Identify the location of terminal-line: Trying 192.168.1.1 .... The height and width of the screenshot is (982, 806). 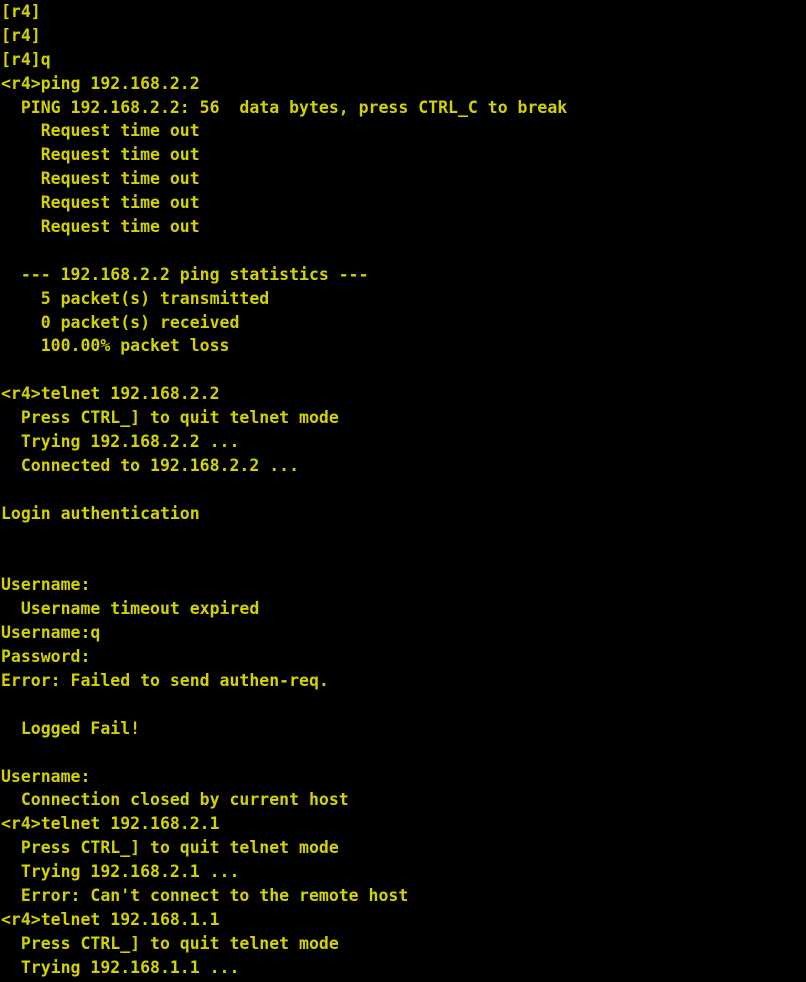
(120, 967).